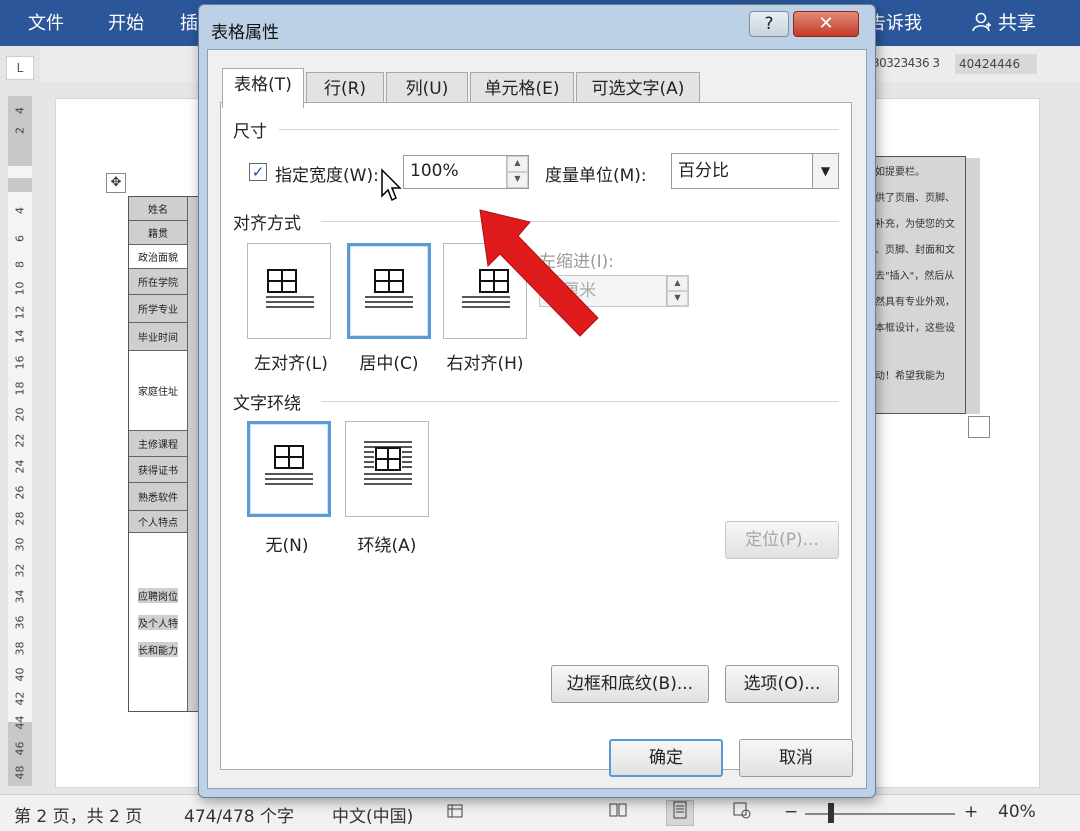 The width and height of the screenshot is (1080, 831). I want to click on macro-record-icon, so click(455, 813).